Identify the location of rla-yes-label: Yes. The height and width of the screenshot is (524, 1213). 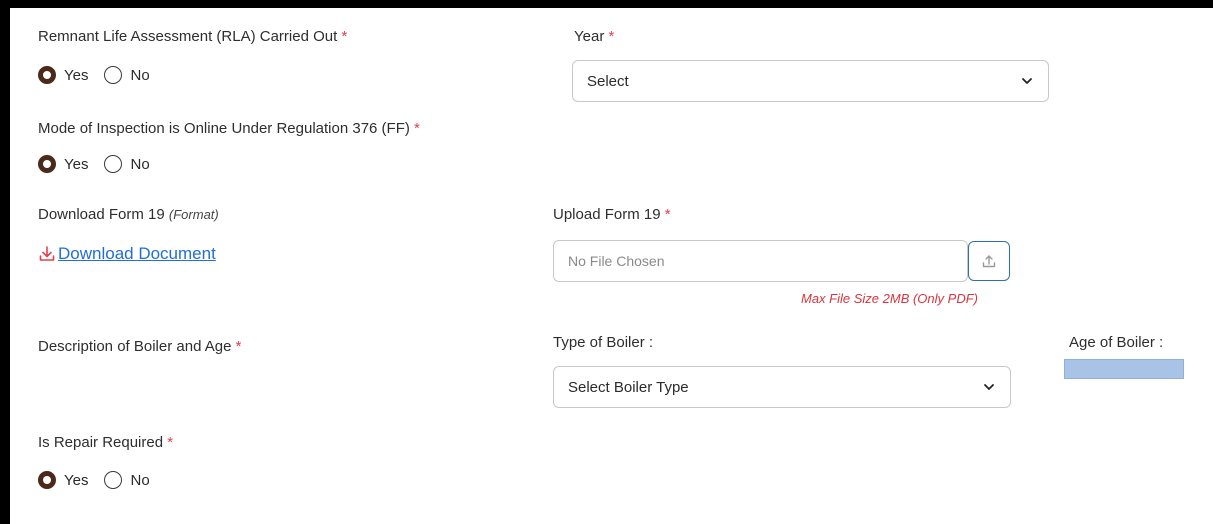
(76, 75).